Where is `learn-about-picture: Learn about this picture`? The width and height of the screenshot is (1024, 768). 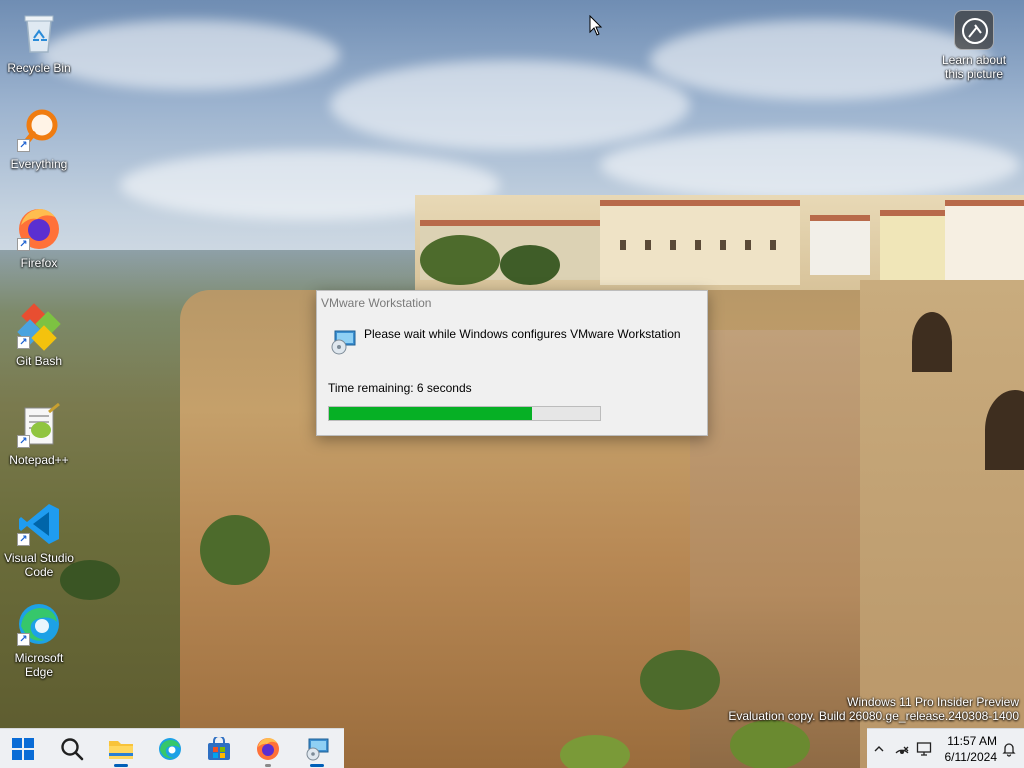
learn-about-picture: Learn about this picture is located at coordinates (974, 45).